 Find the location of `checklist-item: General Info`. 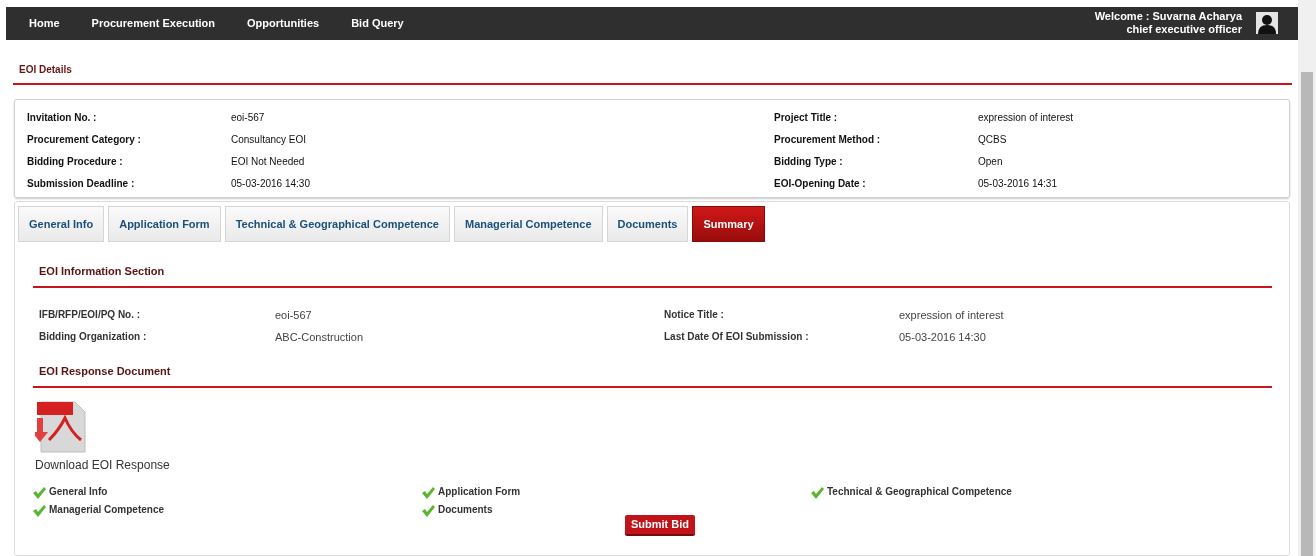

checklist-item: General Info is located at coordinates (78, 492).